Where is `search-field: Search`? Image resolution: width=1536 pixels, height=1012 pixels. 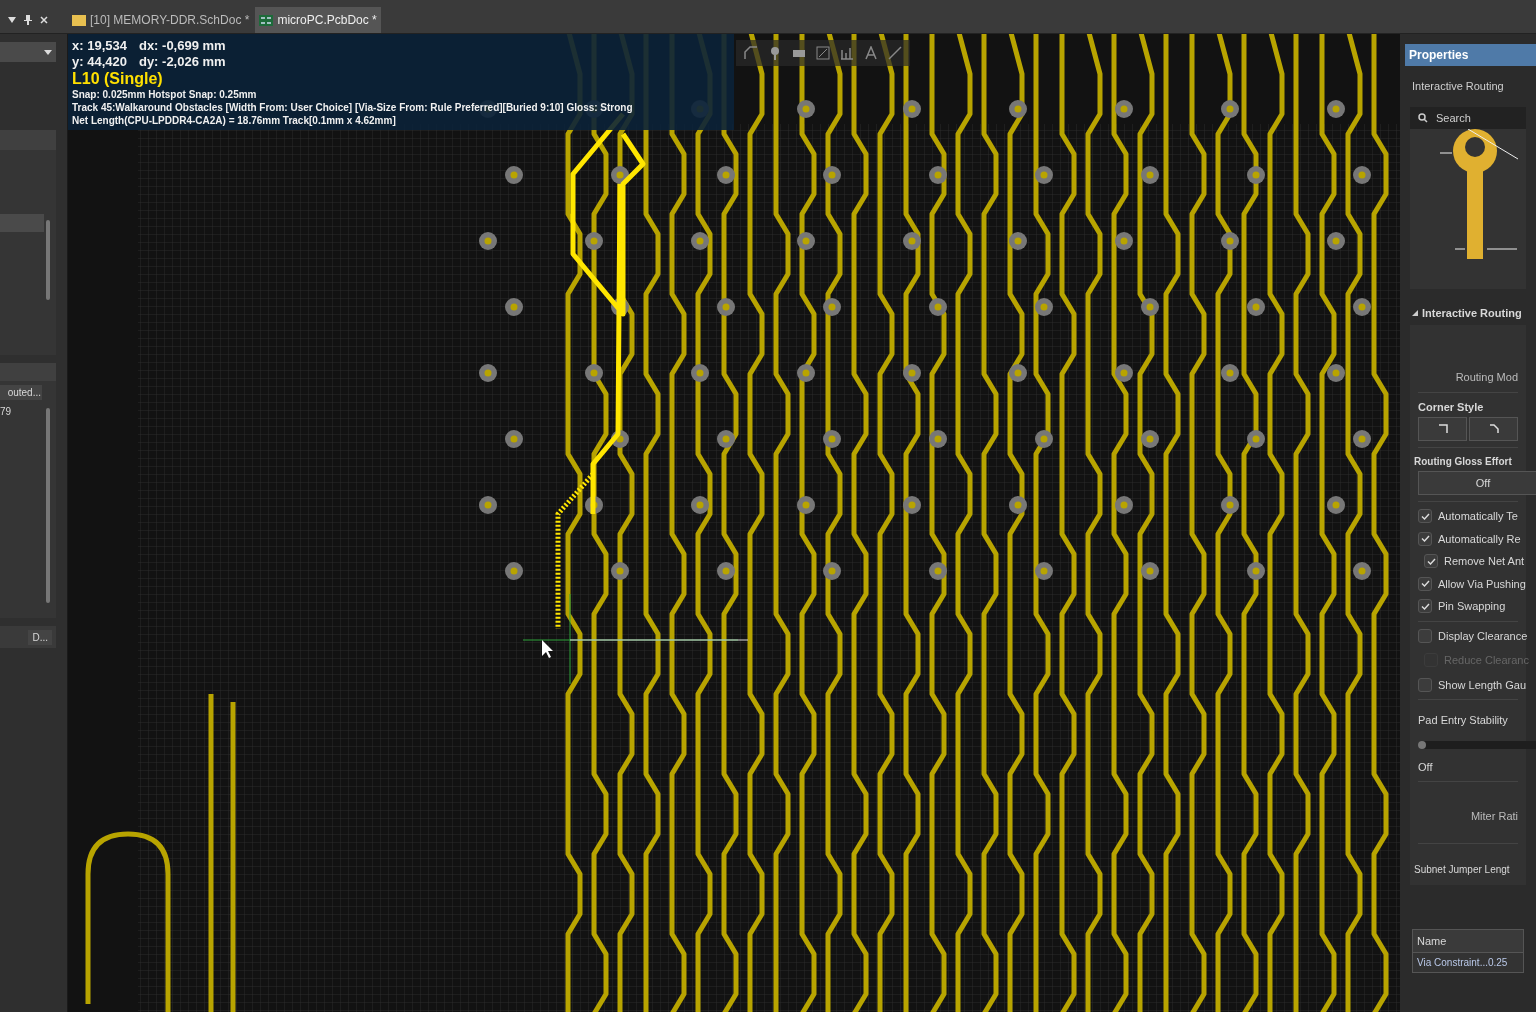
search-field: Search is located at coordinates (1468, 117).